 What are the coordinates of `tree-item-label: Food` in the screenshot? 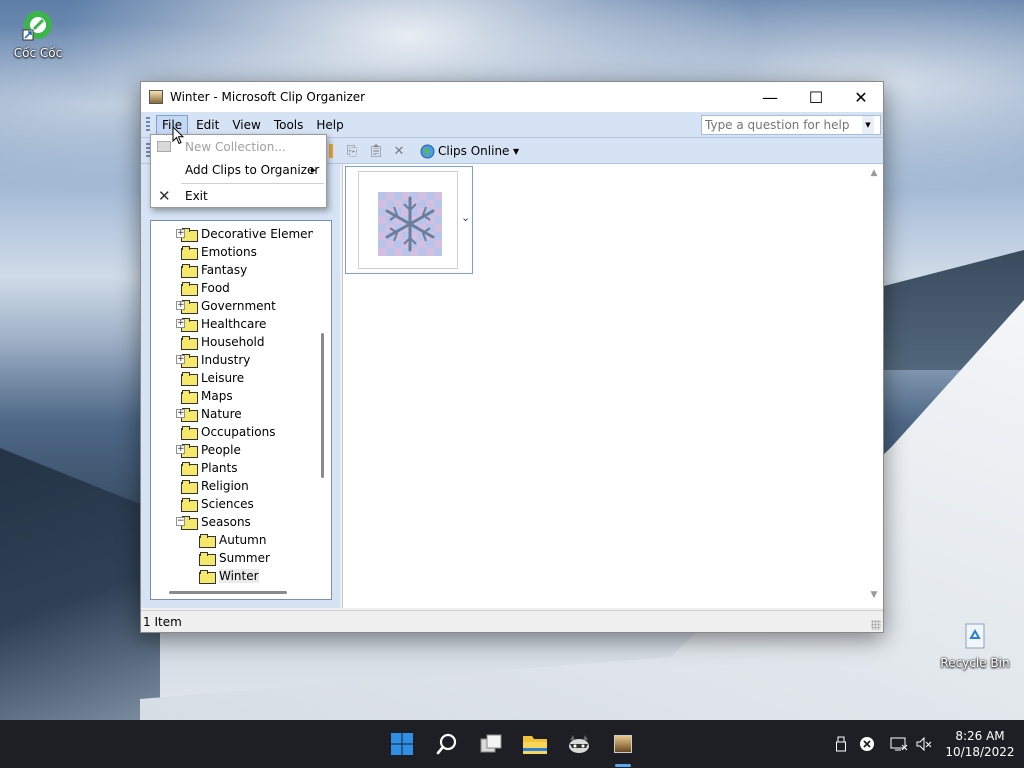 It's located at (215, 288).